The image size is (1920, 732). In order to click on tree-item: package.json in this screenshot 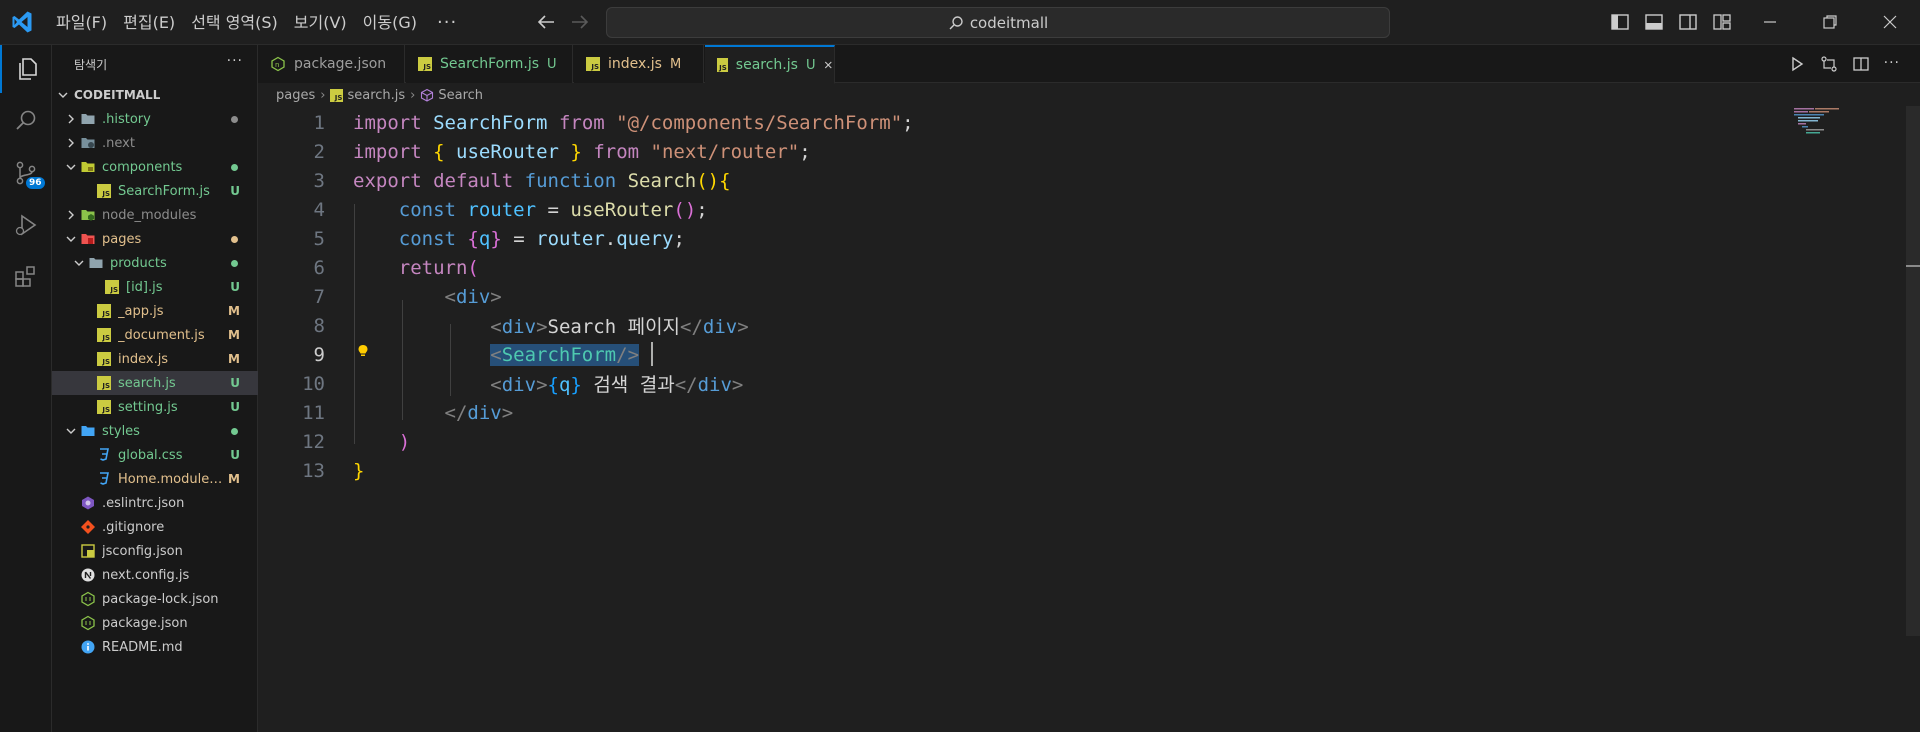, I will do `click(155, 623)`.